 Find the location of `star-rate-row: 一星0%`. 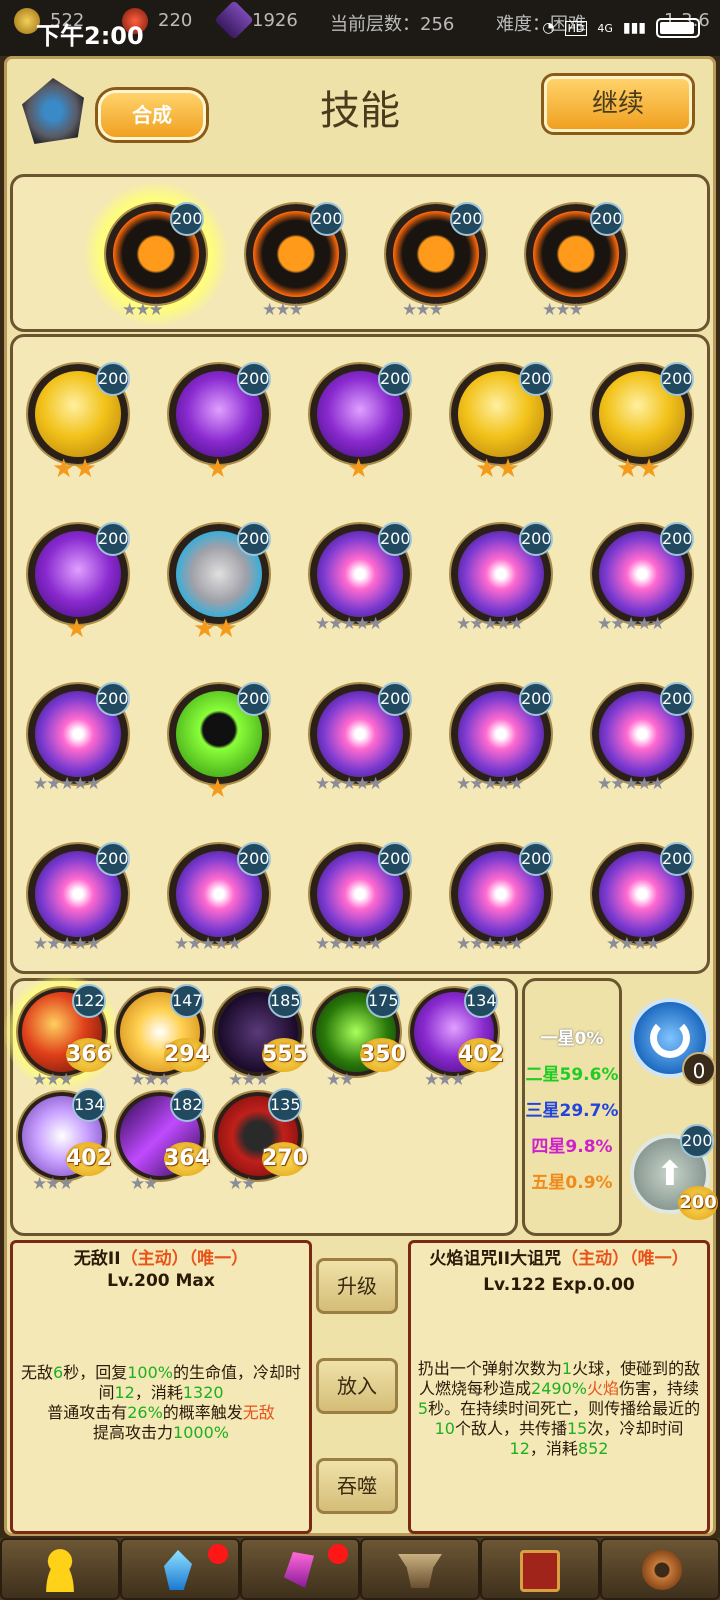

star-rate-row: 一星0% is located at coordinates (572, 1039).